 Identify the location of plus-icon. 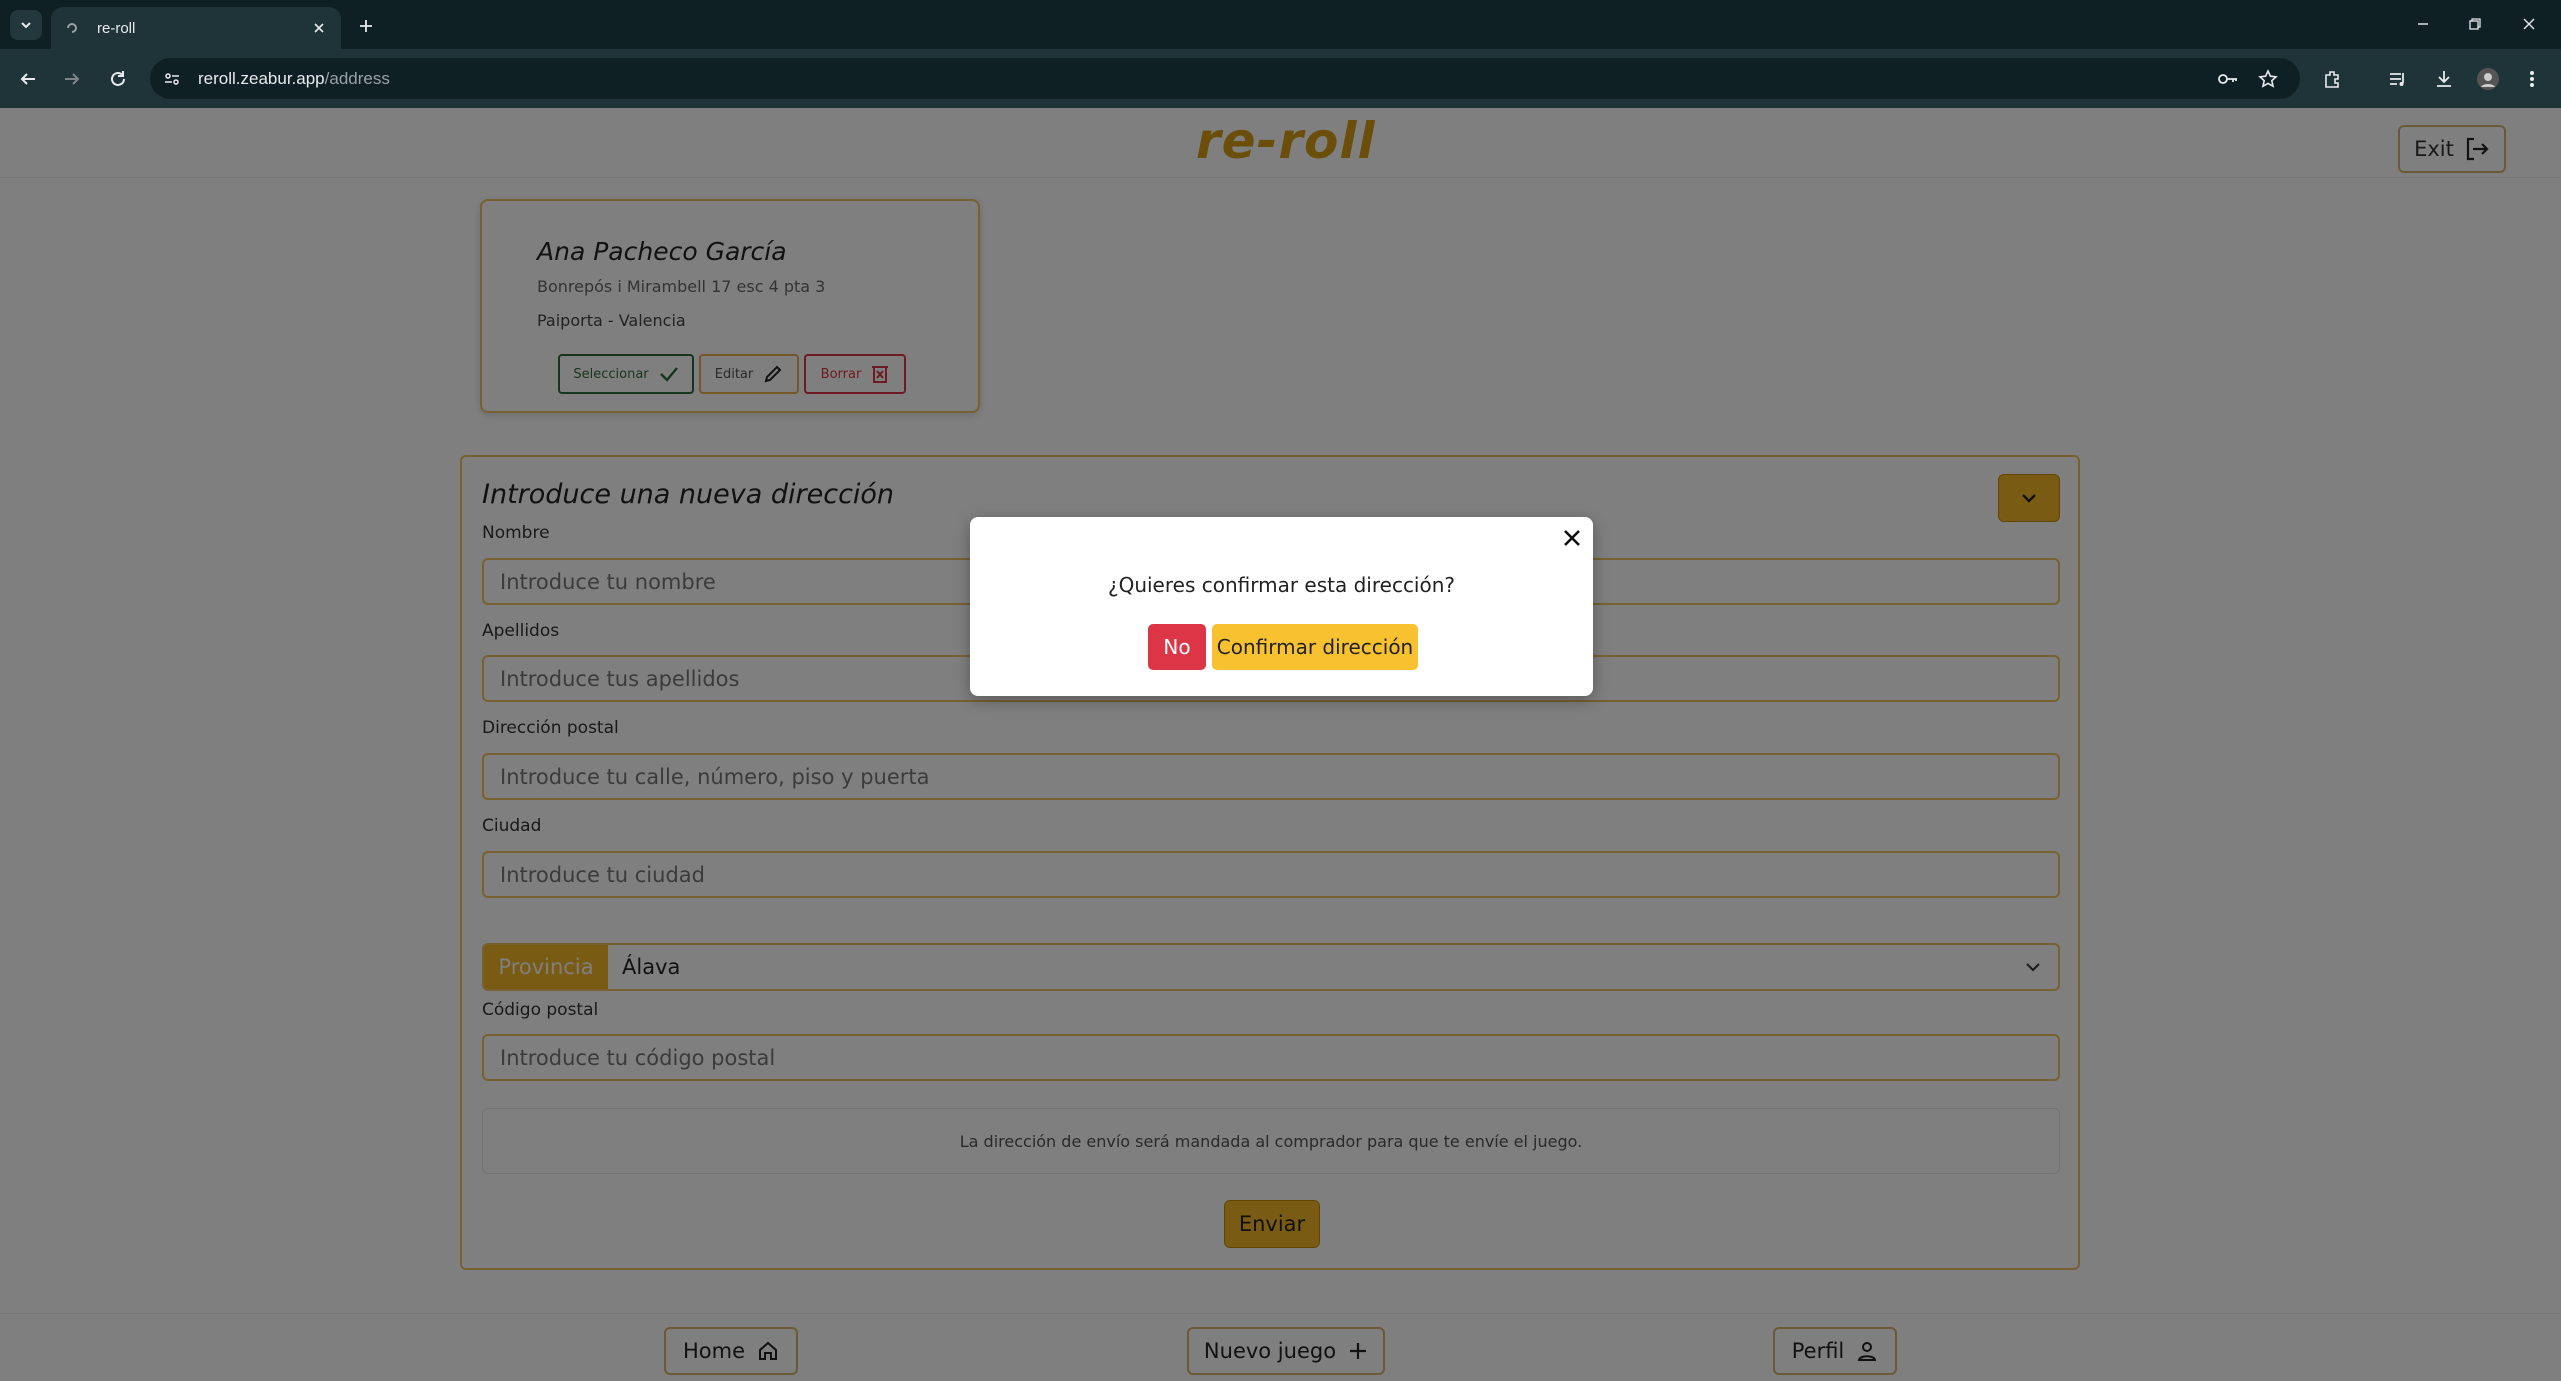
(366, 26).